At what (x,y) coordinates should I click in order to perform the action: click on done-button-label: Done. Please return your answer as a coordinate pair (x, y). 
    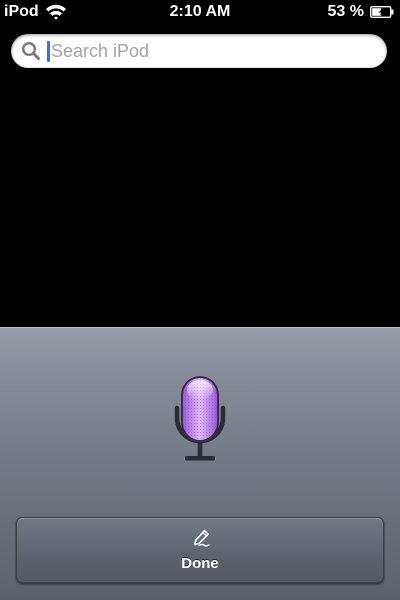
    Looking at the image, I should click on (200, 563).